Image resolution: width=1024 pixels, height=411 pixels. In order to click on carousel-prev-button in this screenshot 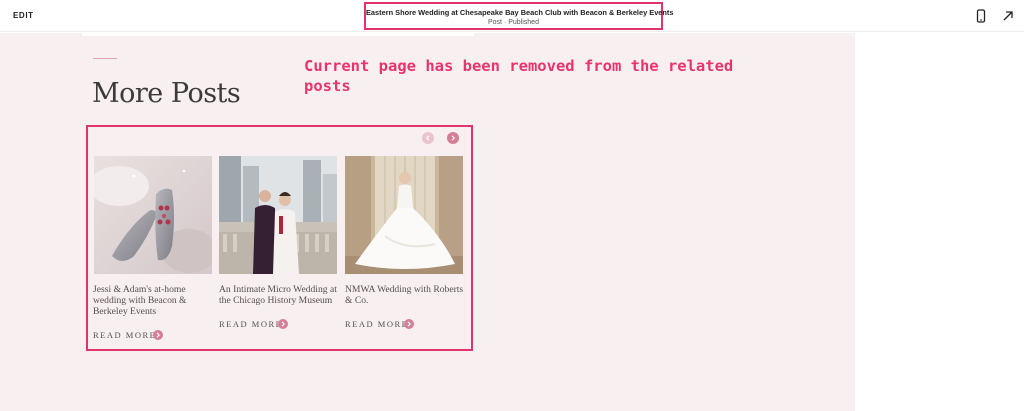, I will do `click(428, 138)`.